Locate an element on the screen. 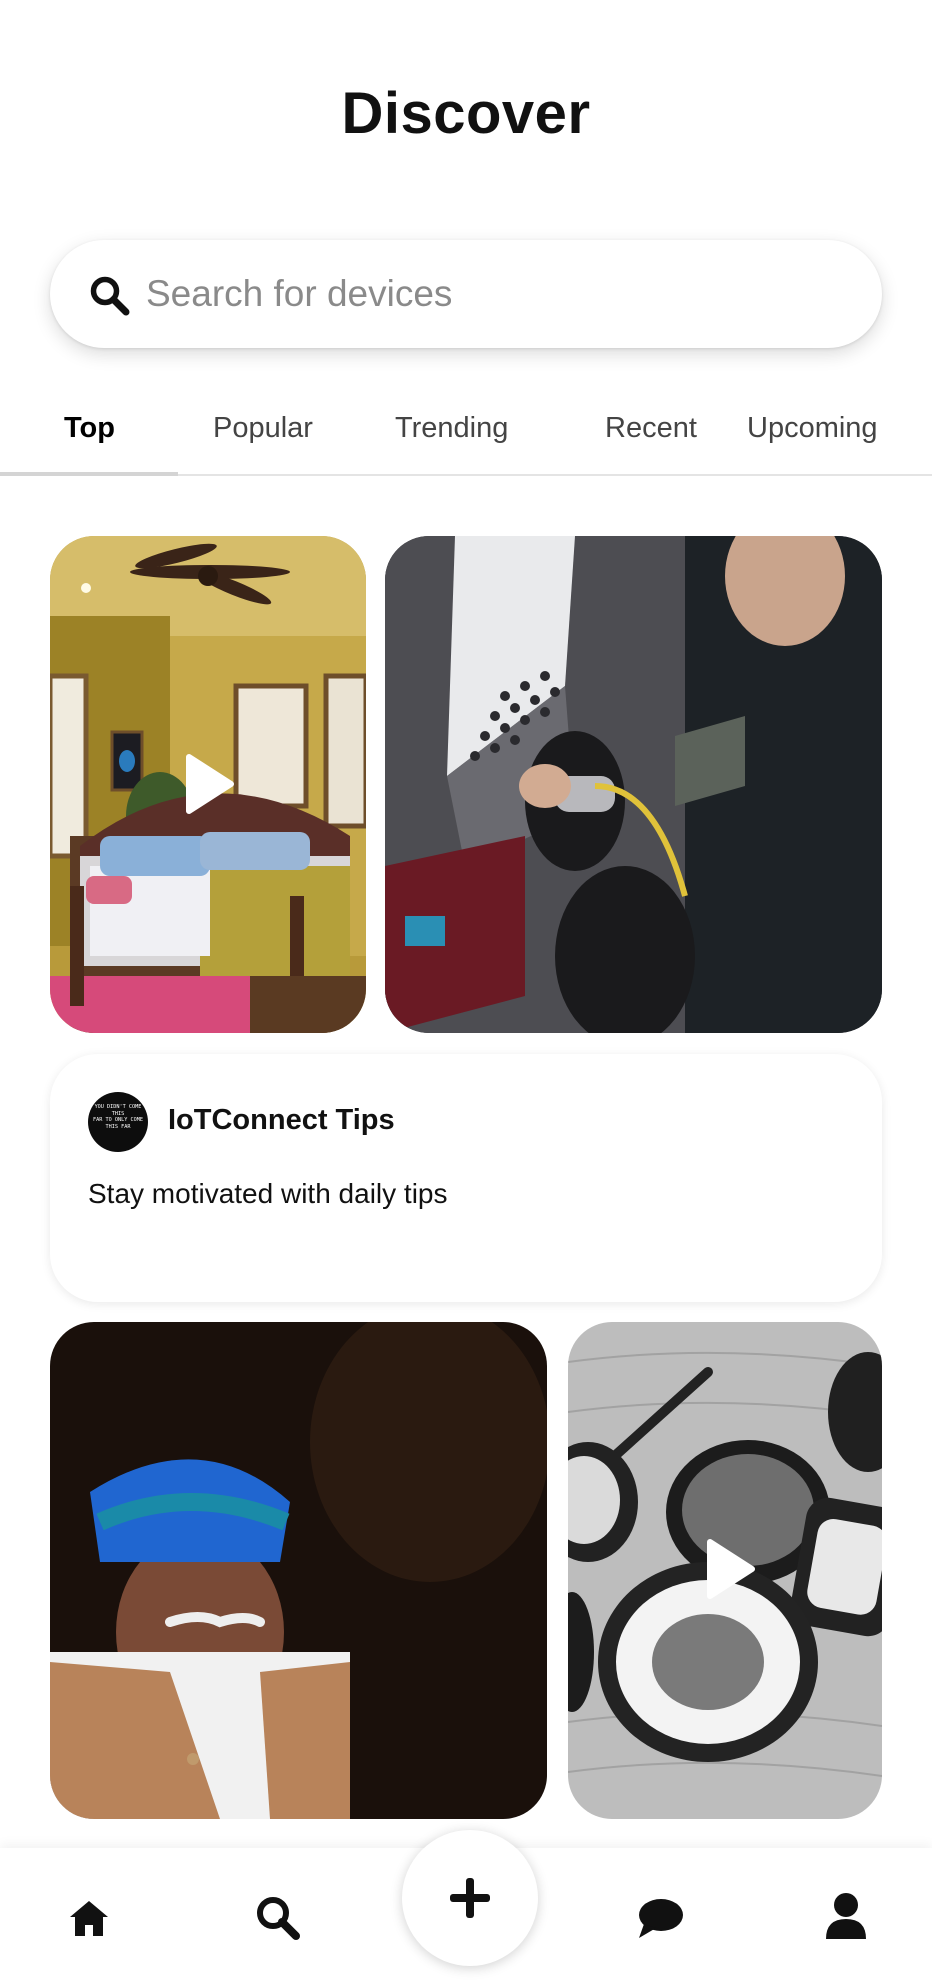 Image resolution: width=932 pixels, height=1988 pixels. avatar-text-line: YOU DIDN'T COME THIS is located at coordinates (118, 1110).